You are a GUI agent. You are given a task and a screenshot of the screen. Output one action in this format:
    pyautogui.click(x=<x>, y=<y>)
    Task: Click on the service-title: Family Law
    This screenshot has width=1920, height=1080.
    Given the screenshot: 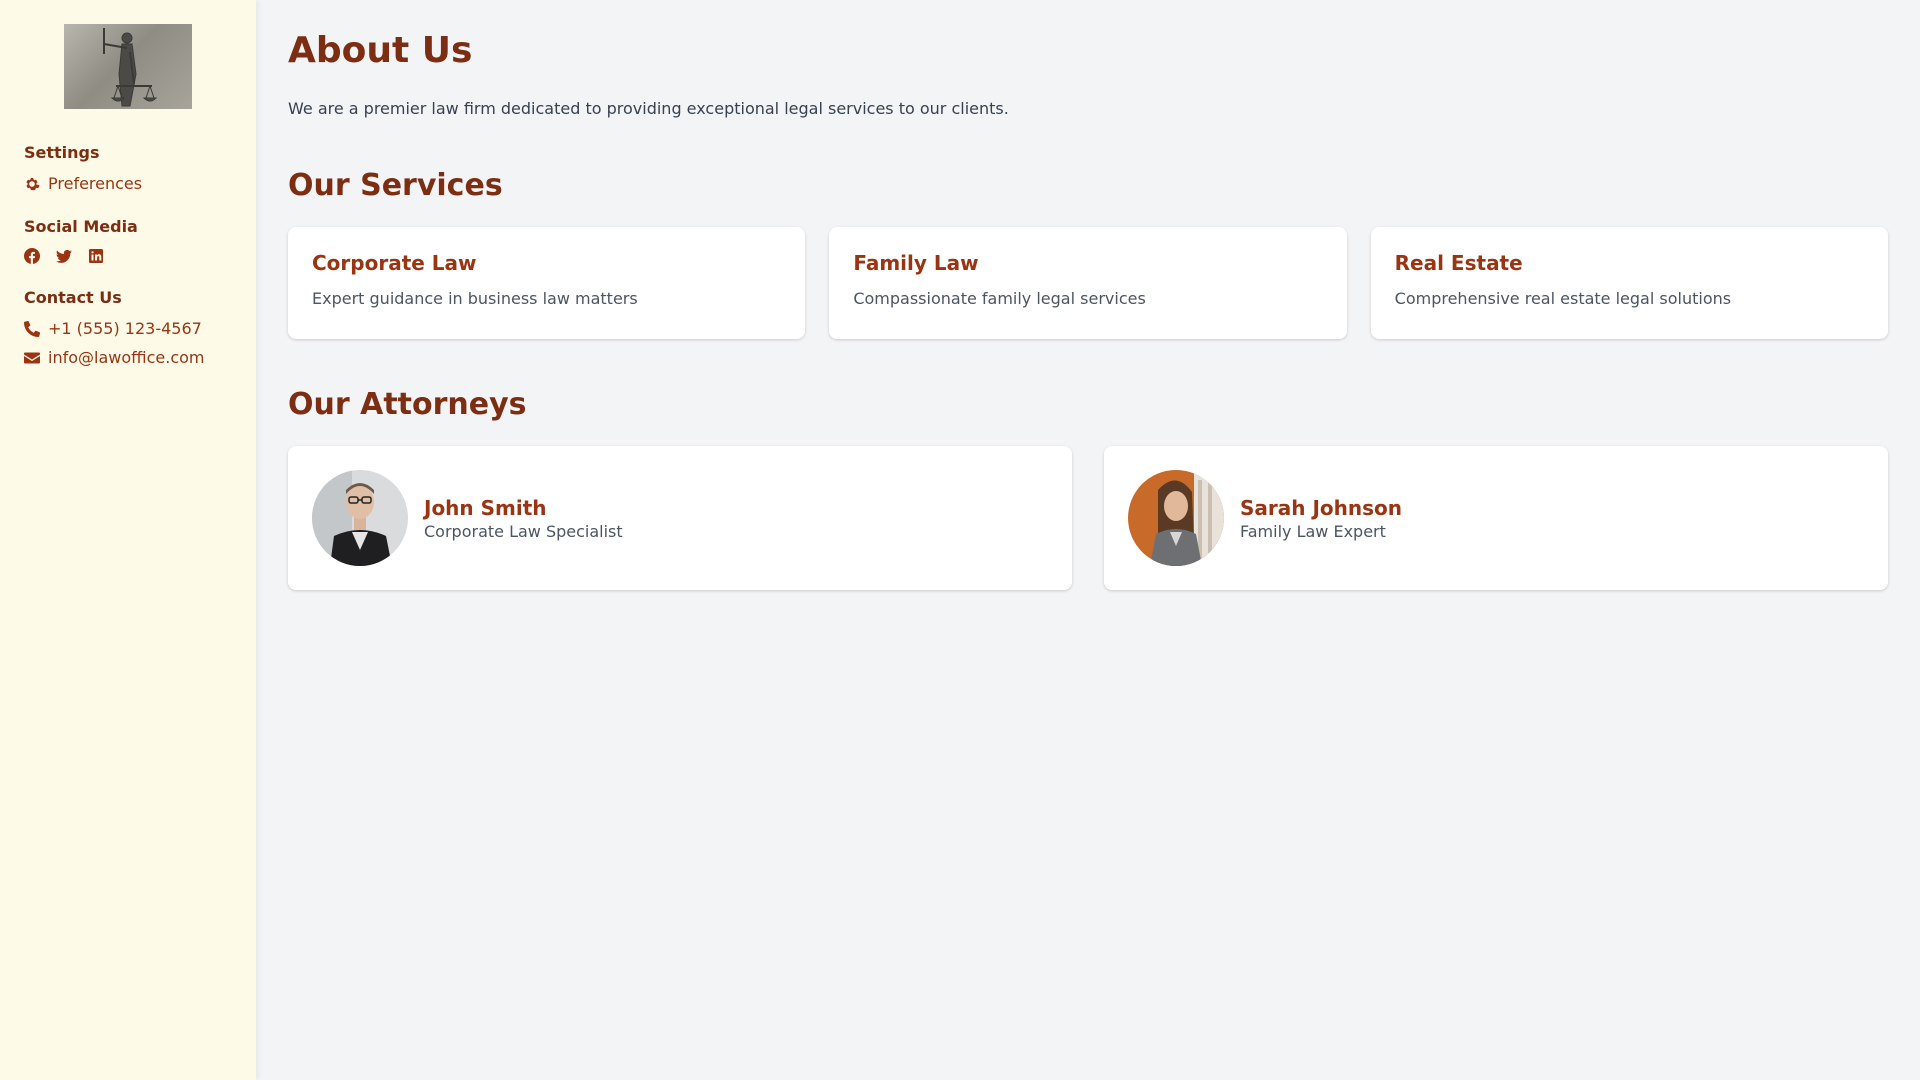 What is the action you would take?
    pyautogui.click(x=916, y=263)
    